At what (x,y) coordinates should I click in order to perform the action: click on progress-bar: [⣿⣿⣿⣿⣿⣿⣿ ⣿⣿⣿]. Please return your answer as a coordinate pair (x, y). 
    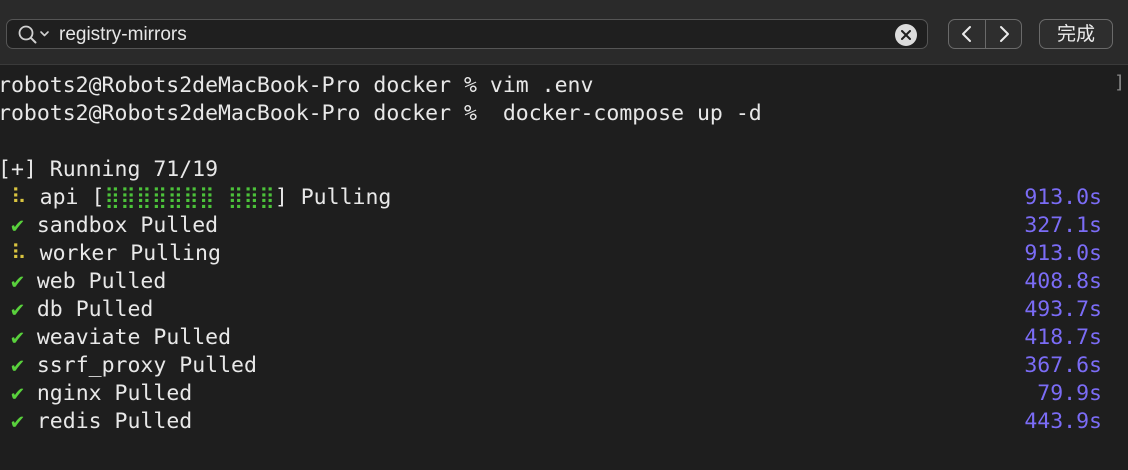
    Looking at the image, I should click on (189, 197).